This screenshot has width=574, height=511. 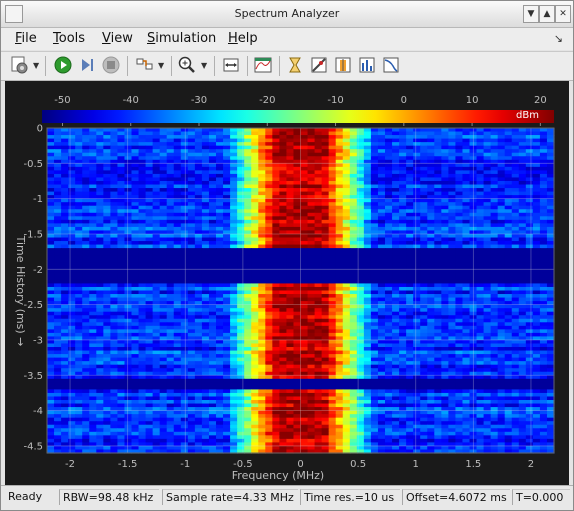 What do you see at coordinates (145, 65) in the screenshot?
I see `highlight-icon` at bounding box center [145, 65].